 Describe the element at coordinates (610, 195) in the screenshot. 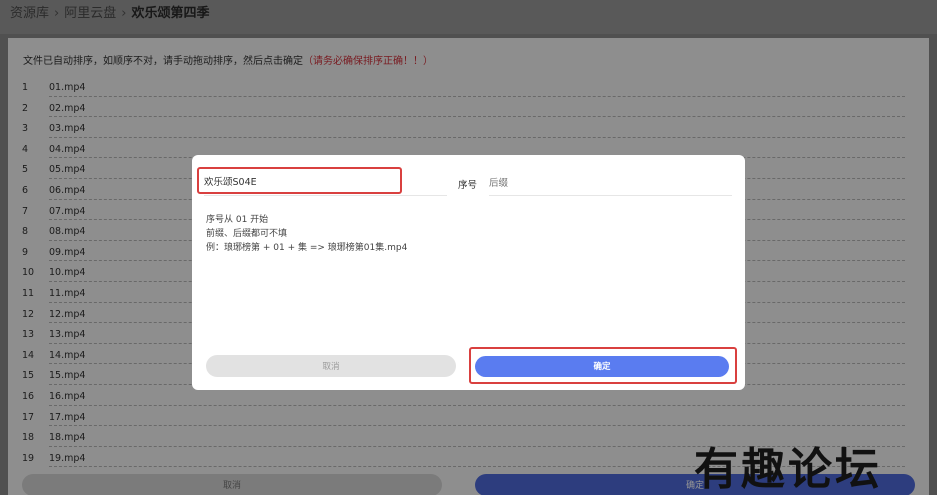

I see `suffix-underline` at that location.